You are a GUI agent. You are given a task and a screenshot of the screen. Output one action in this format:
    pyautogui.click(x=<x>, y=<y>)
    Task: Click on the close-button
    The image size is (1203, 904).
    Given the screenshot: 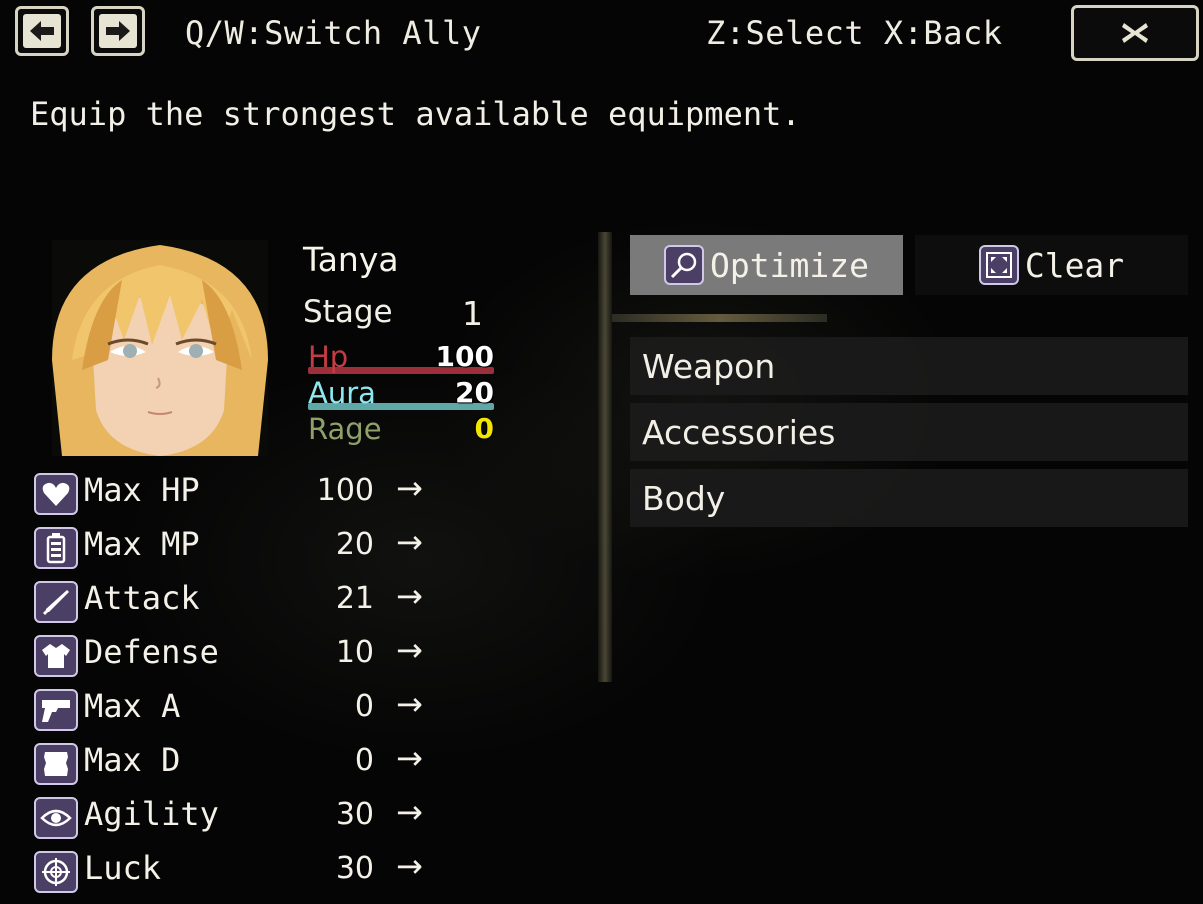 What is the action you would take?
    pyautogui.click(x=1135, y=33)
    